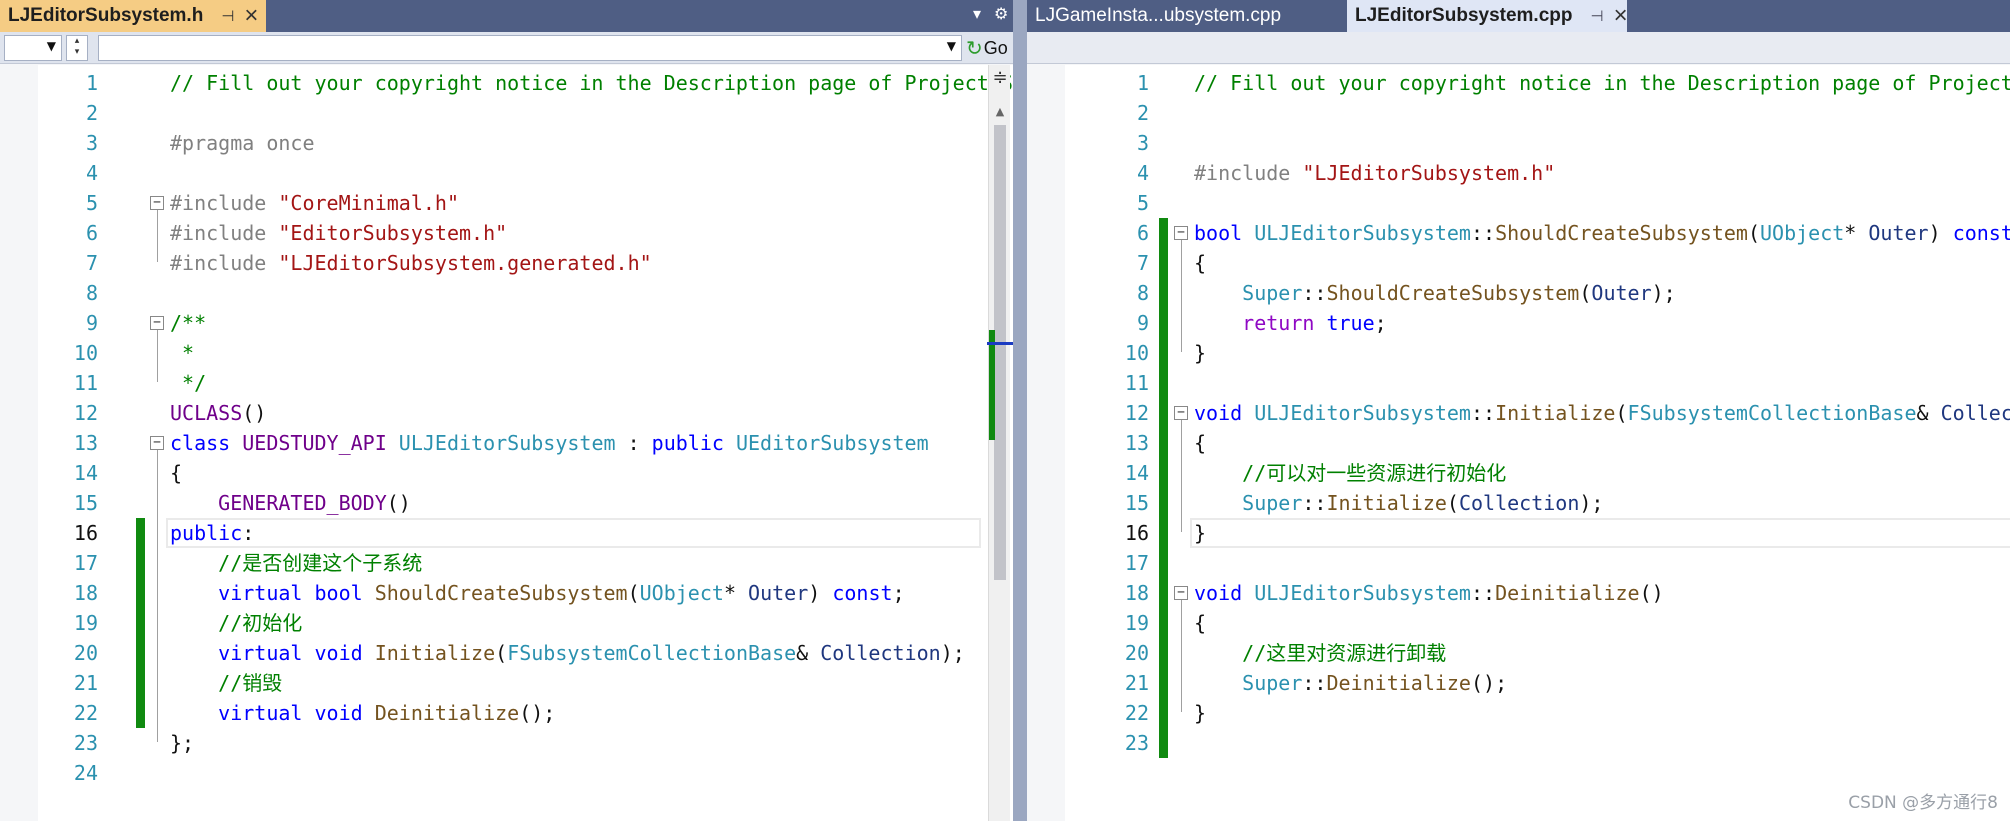 This screenshot has height=821, width=2010. I want to click on scroll-up-icon: ▲, so click(1000, 111).